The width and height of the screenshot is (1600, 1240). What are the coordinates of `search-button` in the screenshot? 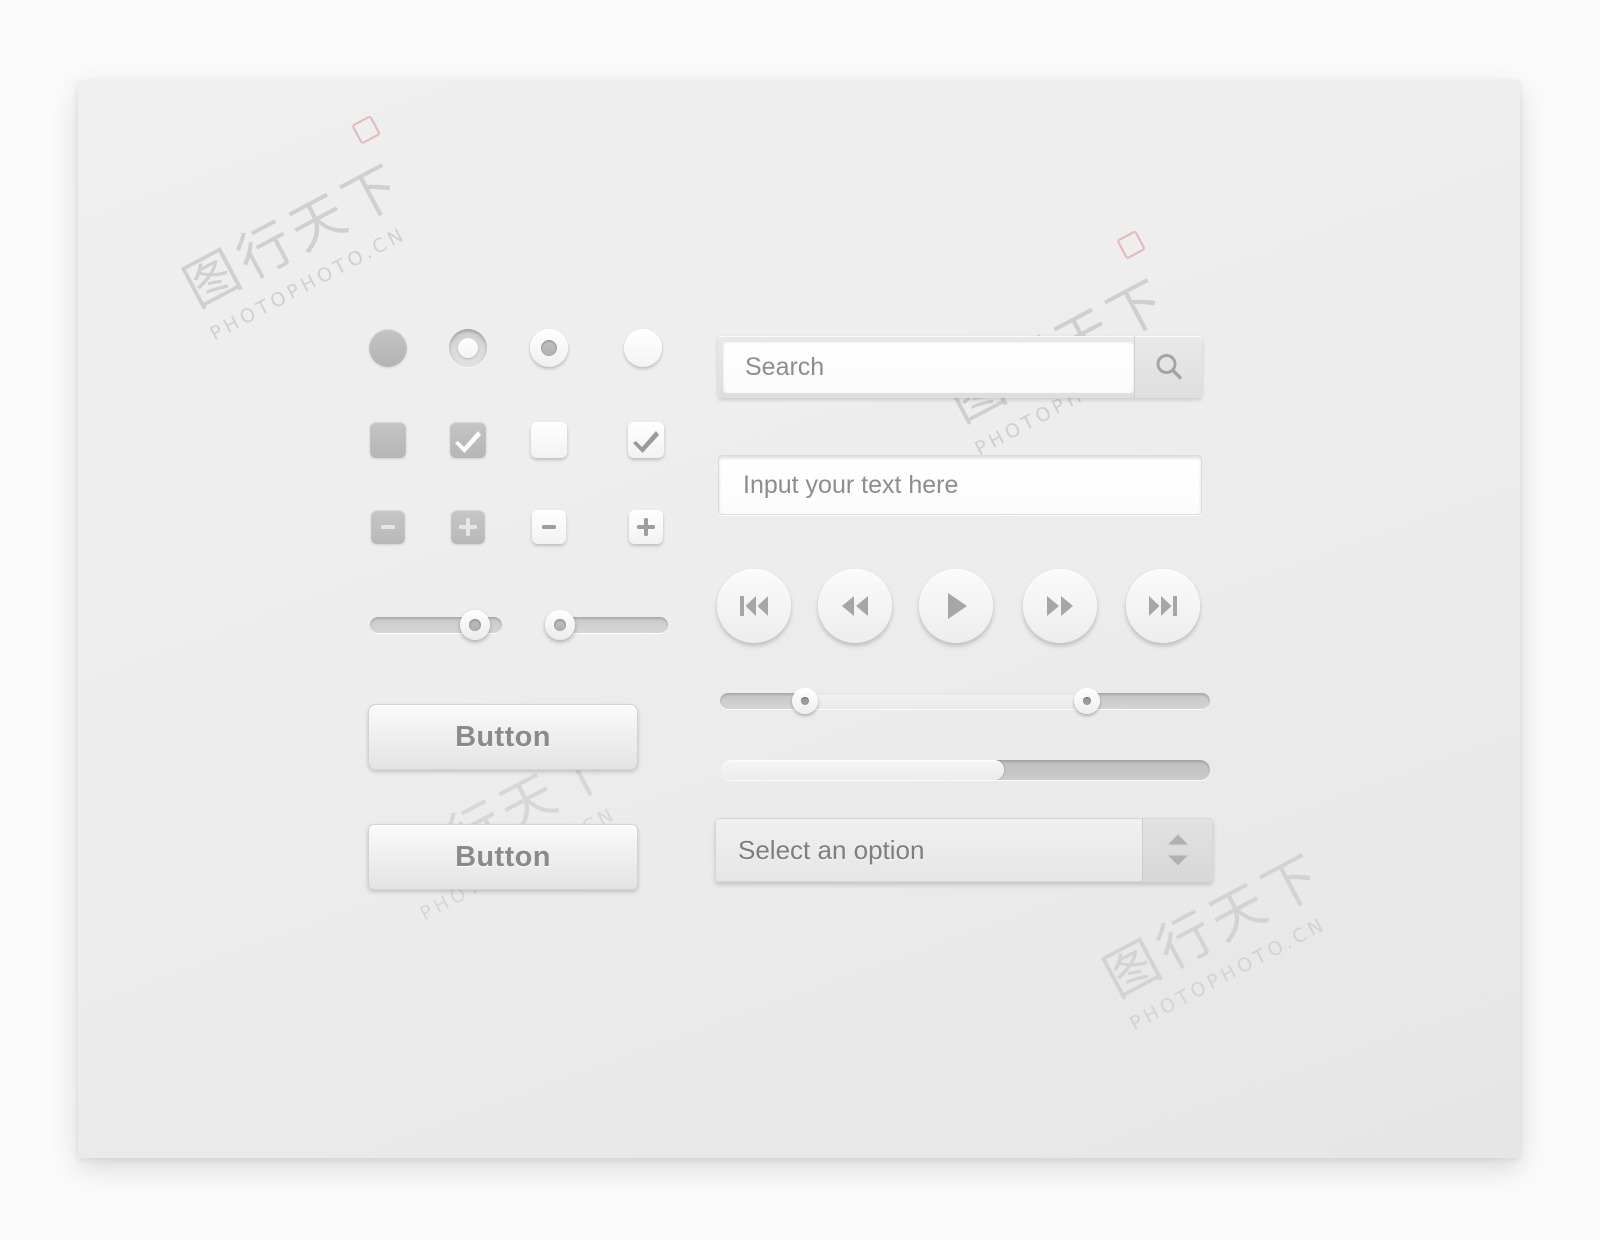 It's located at (1168, 367).